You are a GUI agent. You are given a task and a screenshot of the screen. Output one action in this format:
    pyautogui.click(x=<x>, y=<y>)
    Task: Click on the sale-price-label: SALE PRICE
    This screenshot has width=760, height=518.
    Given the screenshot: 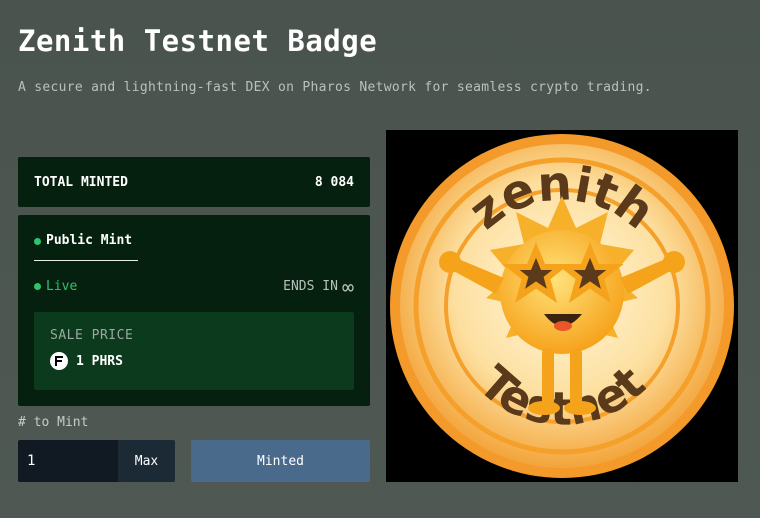 What is the action you would take?
    pyautogui.click(x=92, y=335)
    